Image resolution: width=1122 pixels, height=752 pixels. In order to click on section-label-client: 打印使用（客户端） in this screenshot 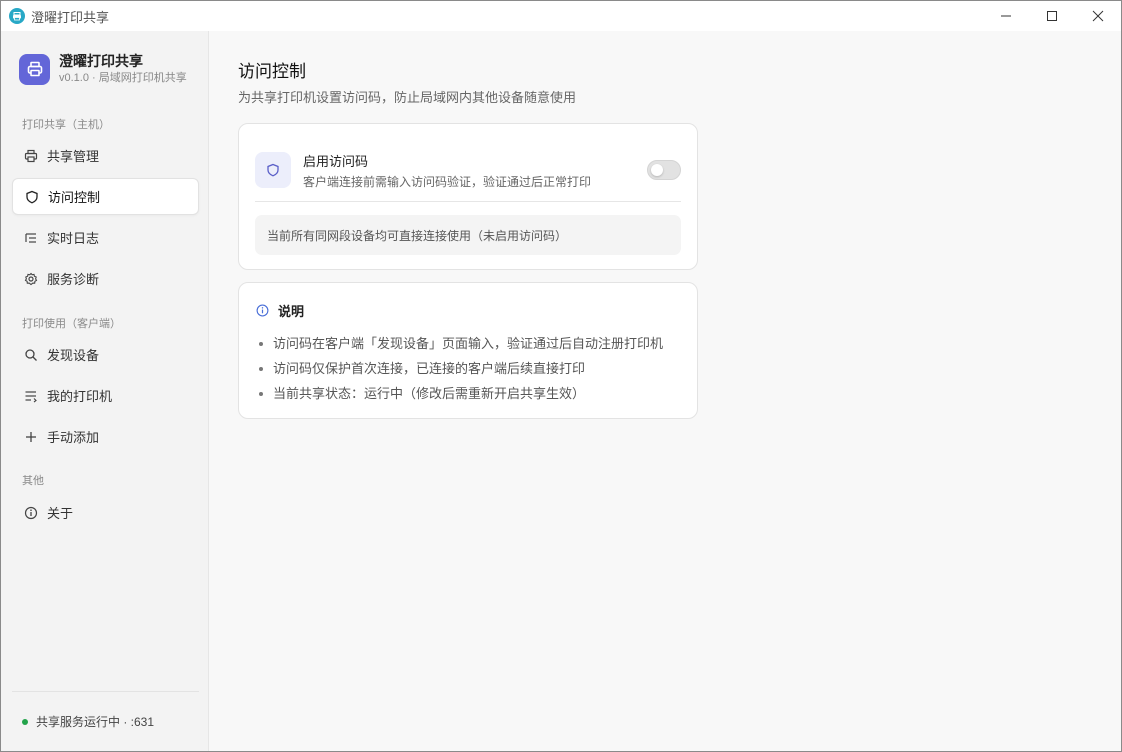, I will do `click(71, 324)`.